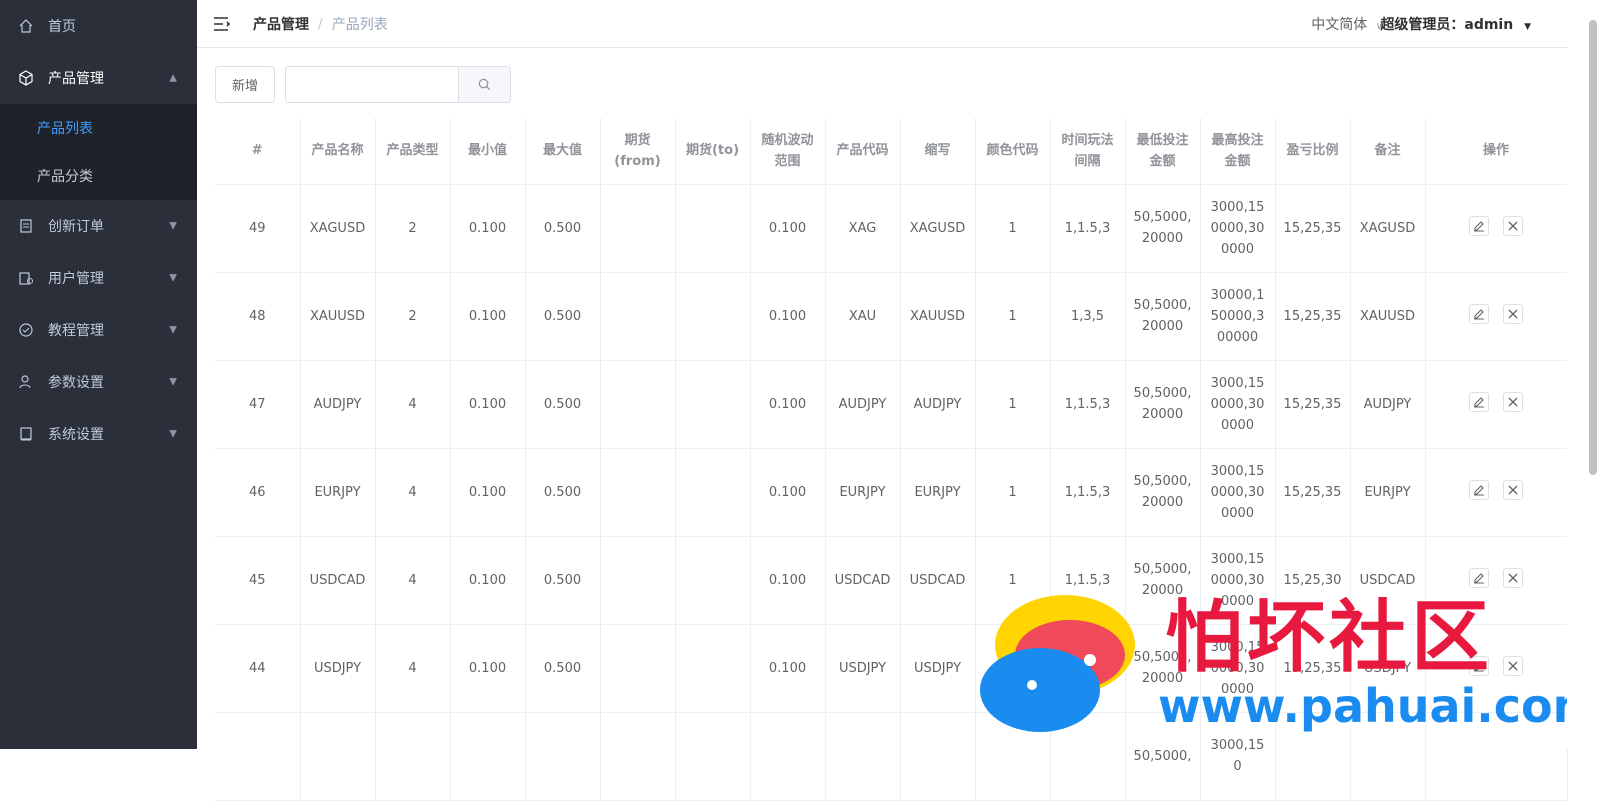 The height and width of the screenshot is (801, 1600). Describe the element at coordinates (1088, 316) in the screenshot. I see `table-cell: 1,3,5` at that location.